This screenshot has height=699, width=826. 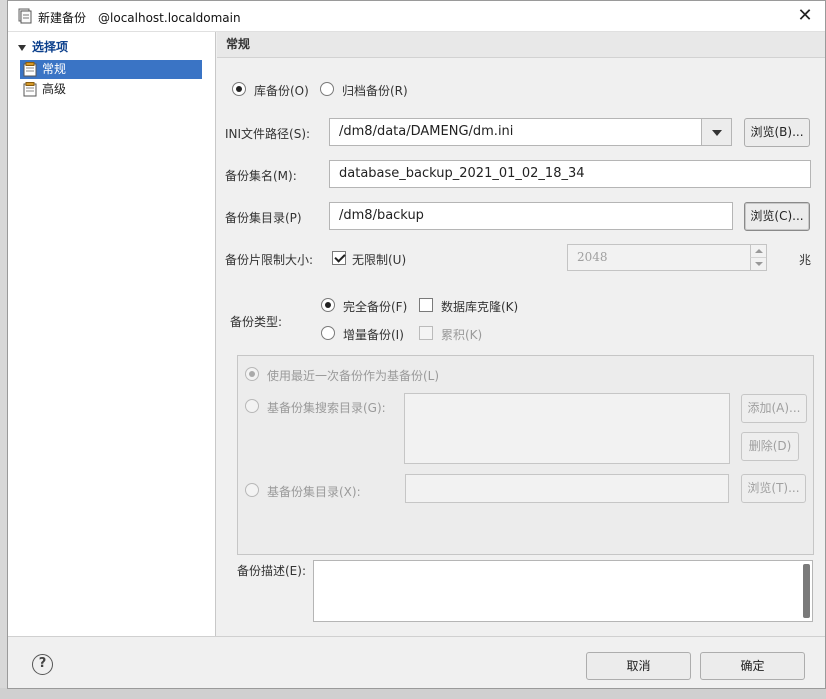 What do you see at coordinates (592, 257) in the screenshot?
I see `piece-size-value: 2048` at bounding box center [592, 257].